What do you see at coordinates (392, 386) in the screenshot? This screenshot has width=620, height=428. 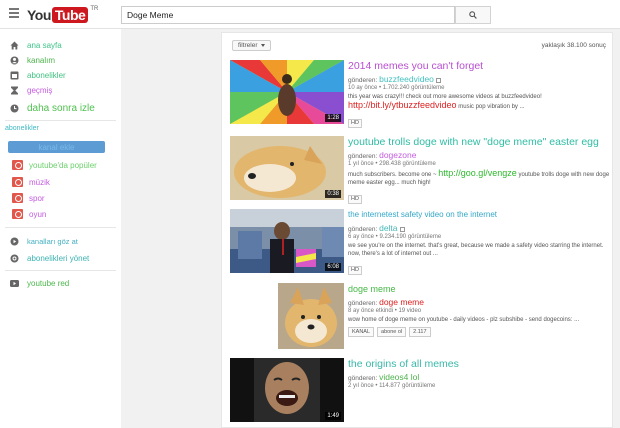 I see `video-meta: 2 yıl önce • 114.877 görüntüleme` at bounding box center [392, 386].